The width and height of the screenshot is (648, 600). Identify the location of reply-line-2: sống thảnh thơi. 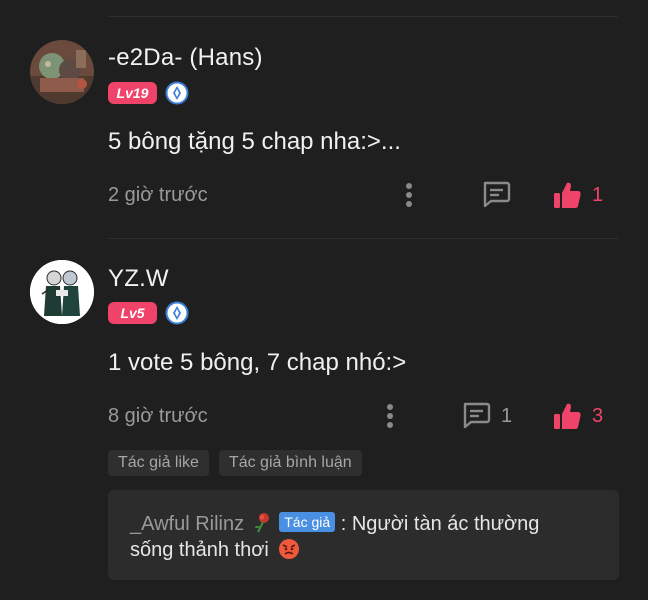
(215, 550).